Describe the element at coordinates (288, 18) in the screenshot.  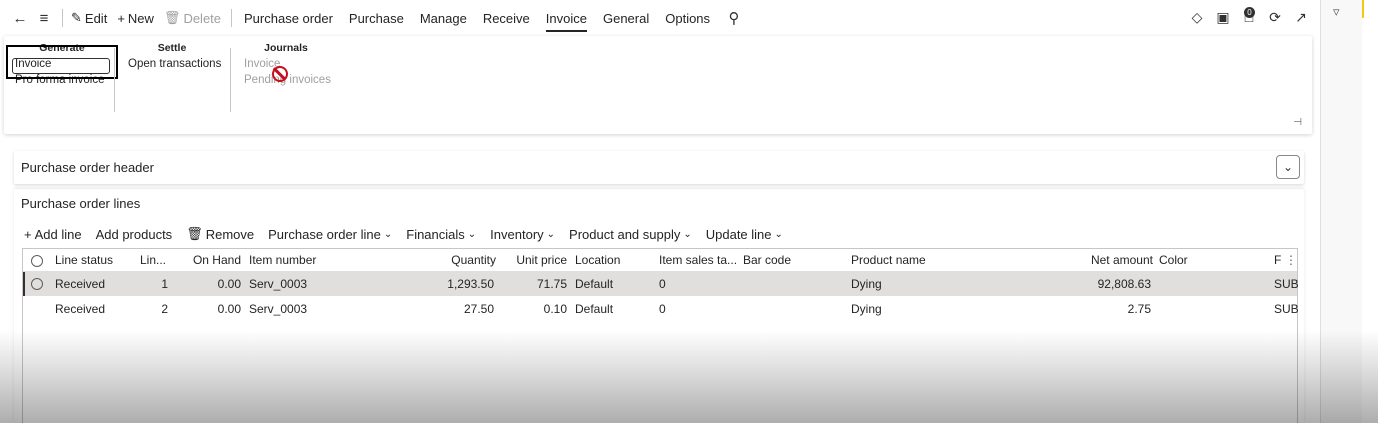
I see `tab-purchase-order: Purchase order` at that location.